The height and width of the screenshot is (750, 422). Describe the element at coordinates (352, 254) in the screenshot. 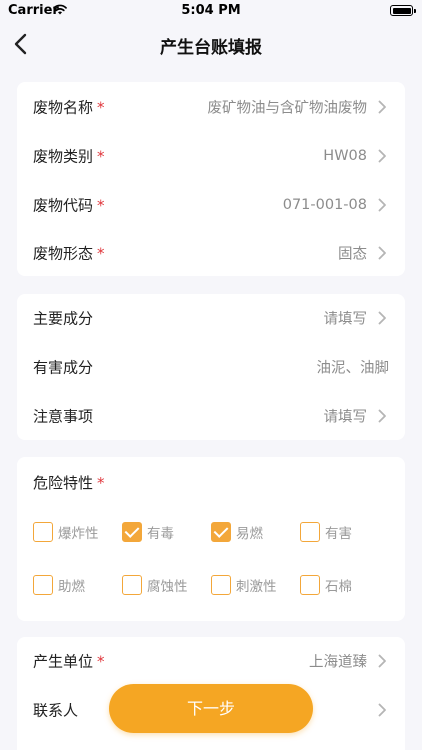

I see `field-value: 固态` at that location.